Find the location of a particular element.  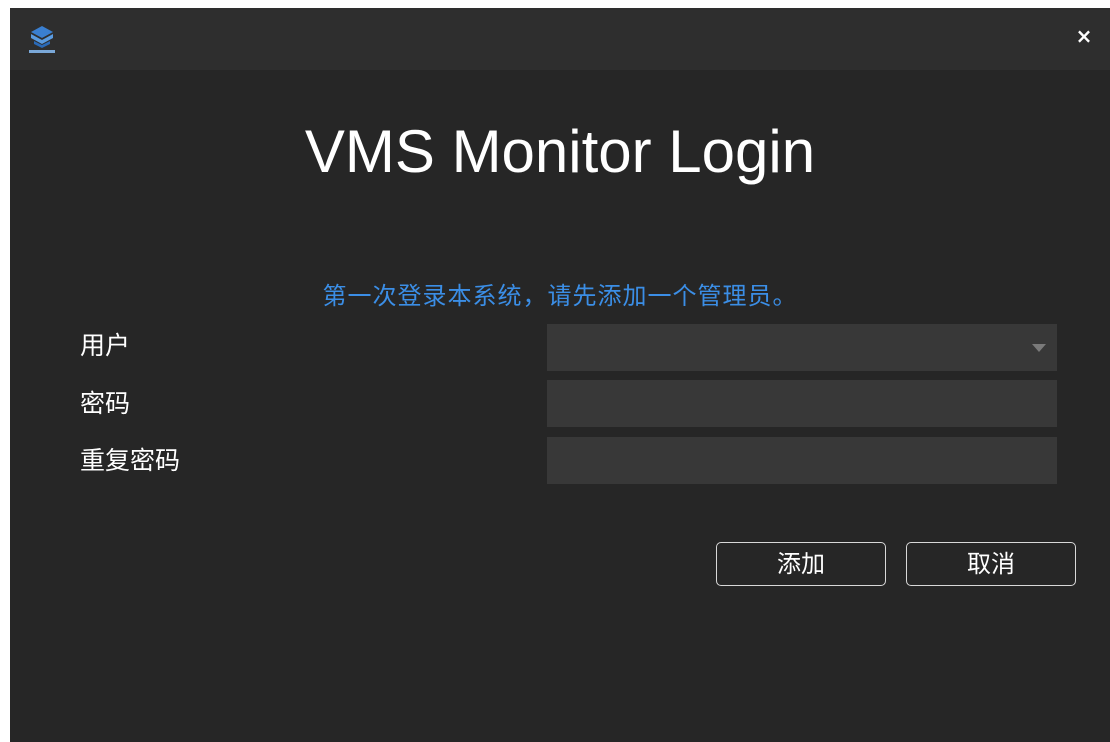

chevron-down-icon is located at coordinates (1039, 347).